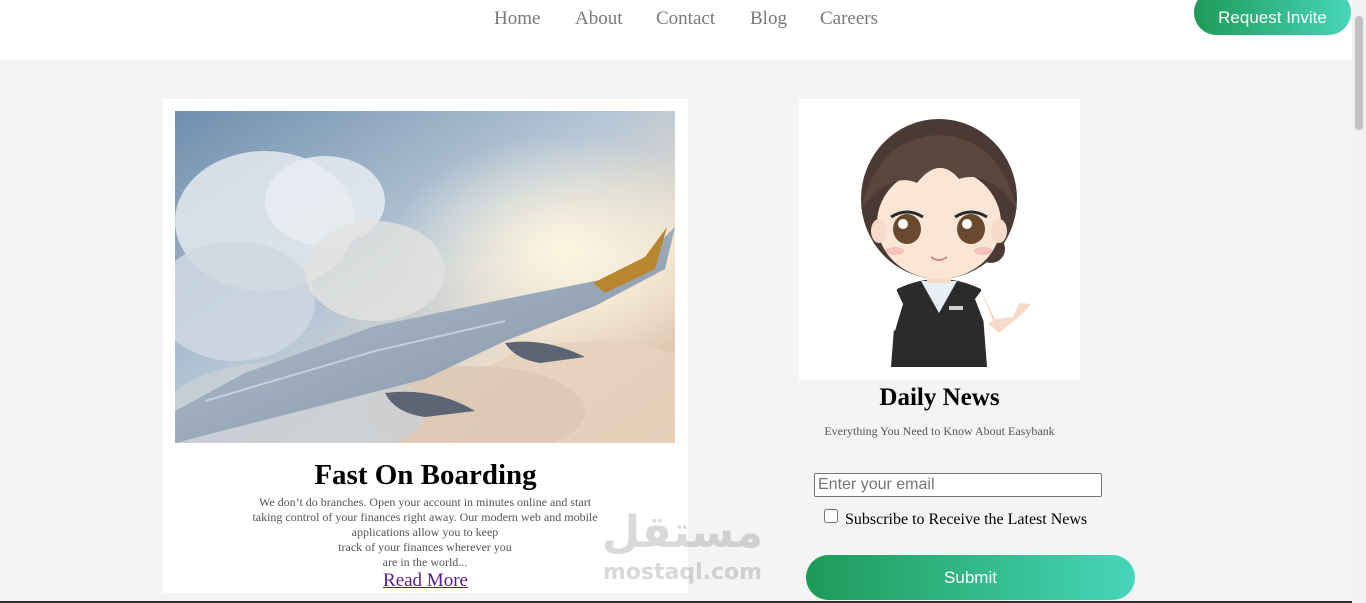 This screenshot has width=1366, height=603. Describe the element at coordinates (958, 485) in the screenshot. I see `email-field` at that location.